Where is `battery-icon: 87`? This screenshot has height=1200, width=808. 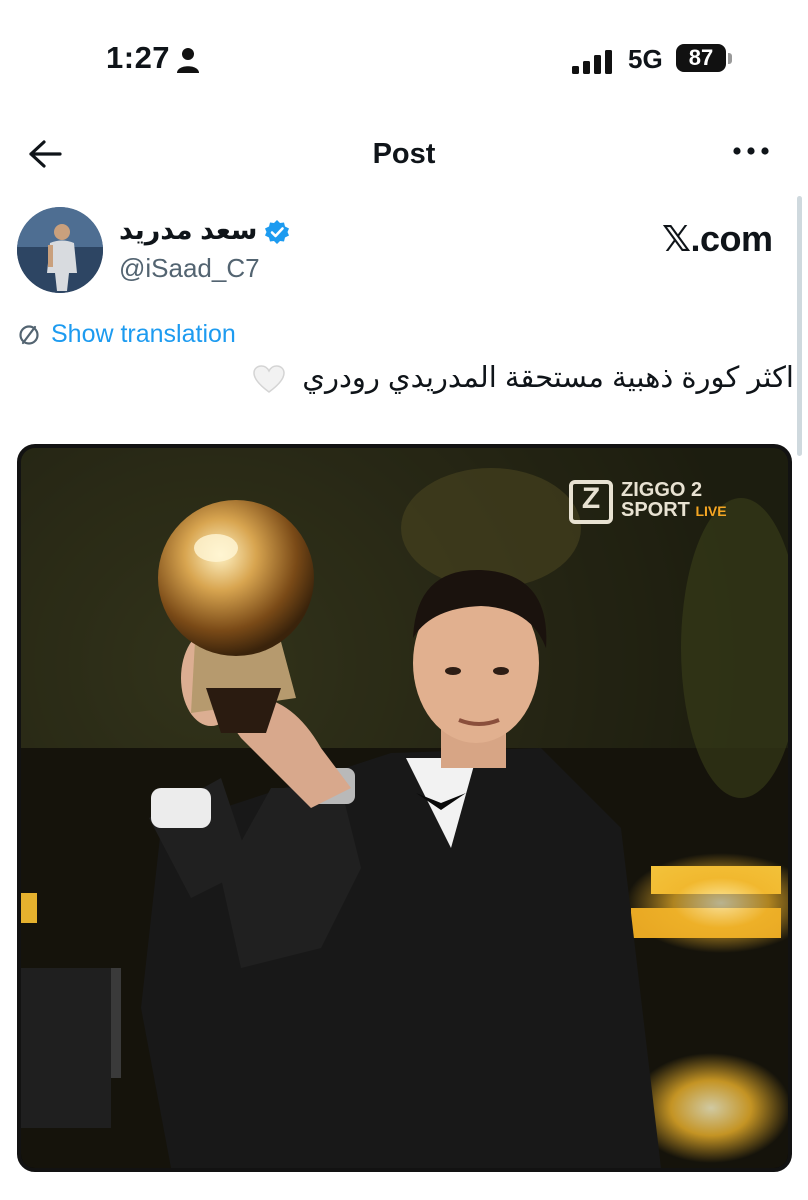
battery-icon: 87 is located at coordinates (704, 59).